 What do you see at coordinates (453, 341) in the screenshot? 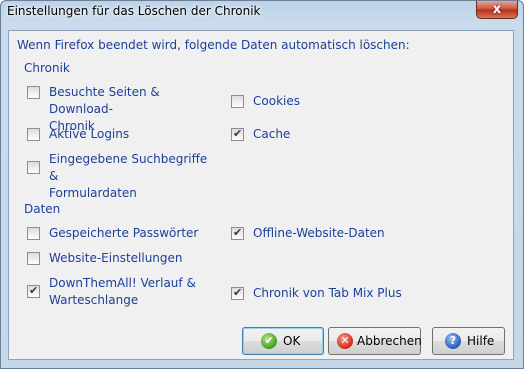
I see `help-icon: ?` at bounding box center [453, 341].